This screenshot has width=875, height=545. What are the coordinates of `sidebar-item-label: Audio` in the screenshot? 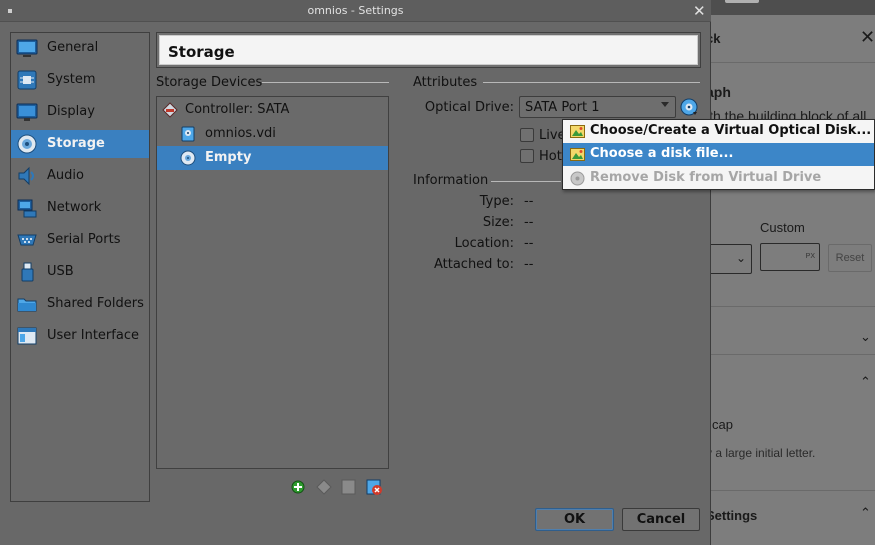 It's located at (65, 175).